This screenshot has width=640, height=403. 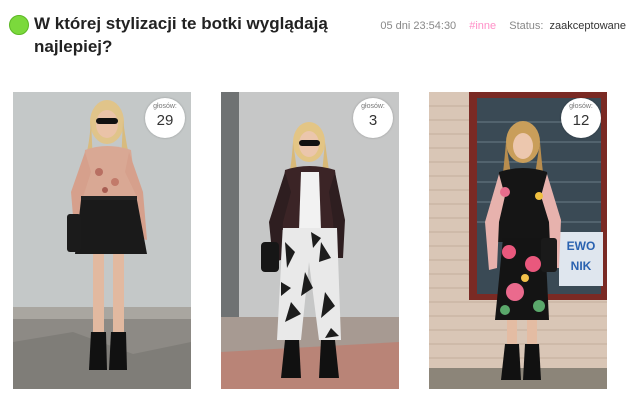 I want to click on svg-text: EWO, so click(x=581, y=246).